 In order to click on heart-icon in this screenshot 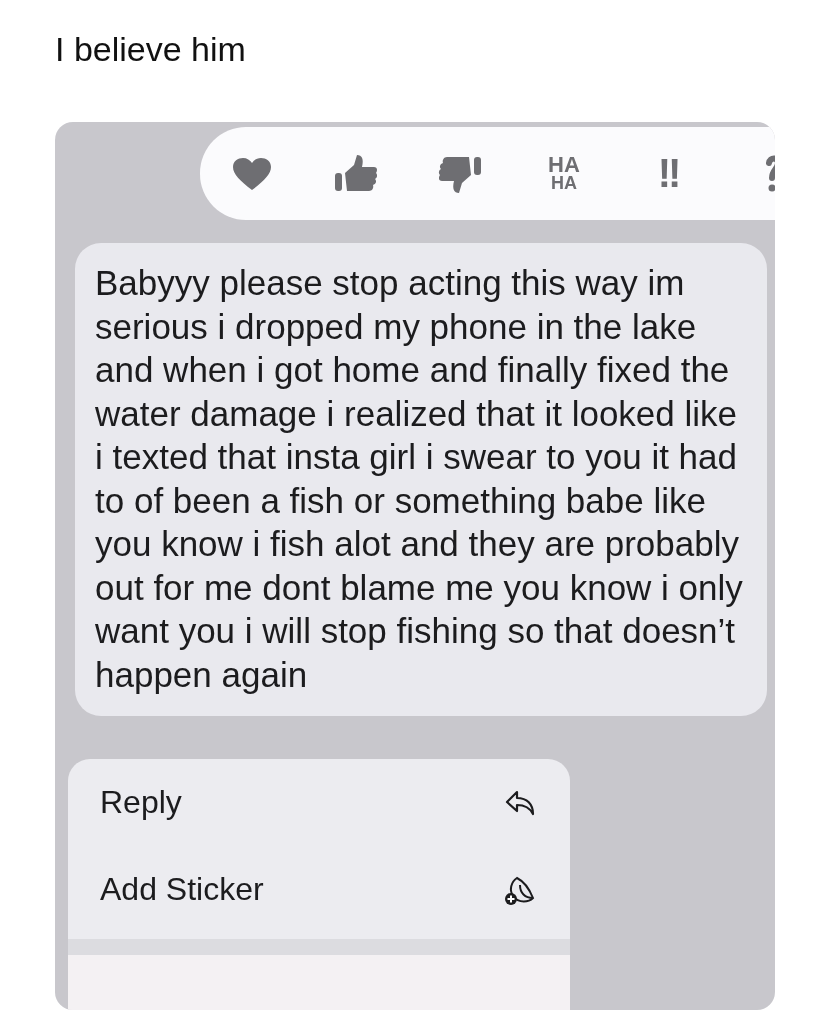, I will do `click(252, 173)`.